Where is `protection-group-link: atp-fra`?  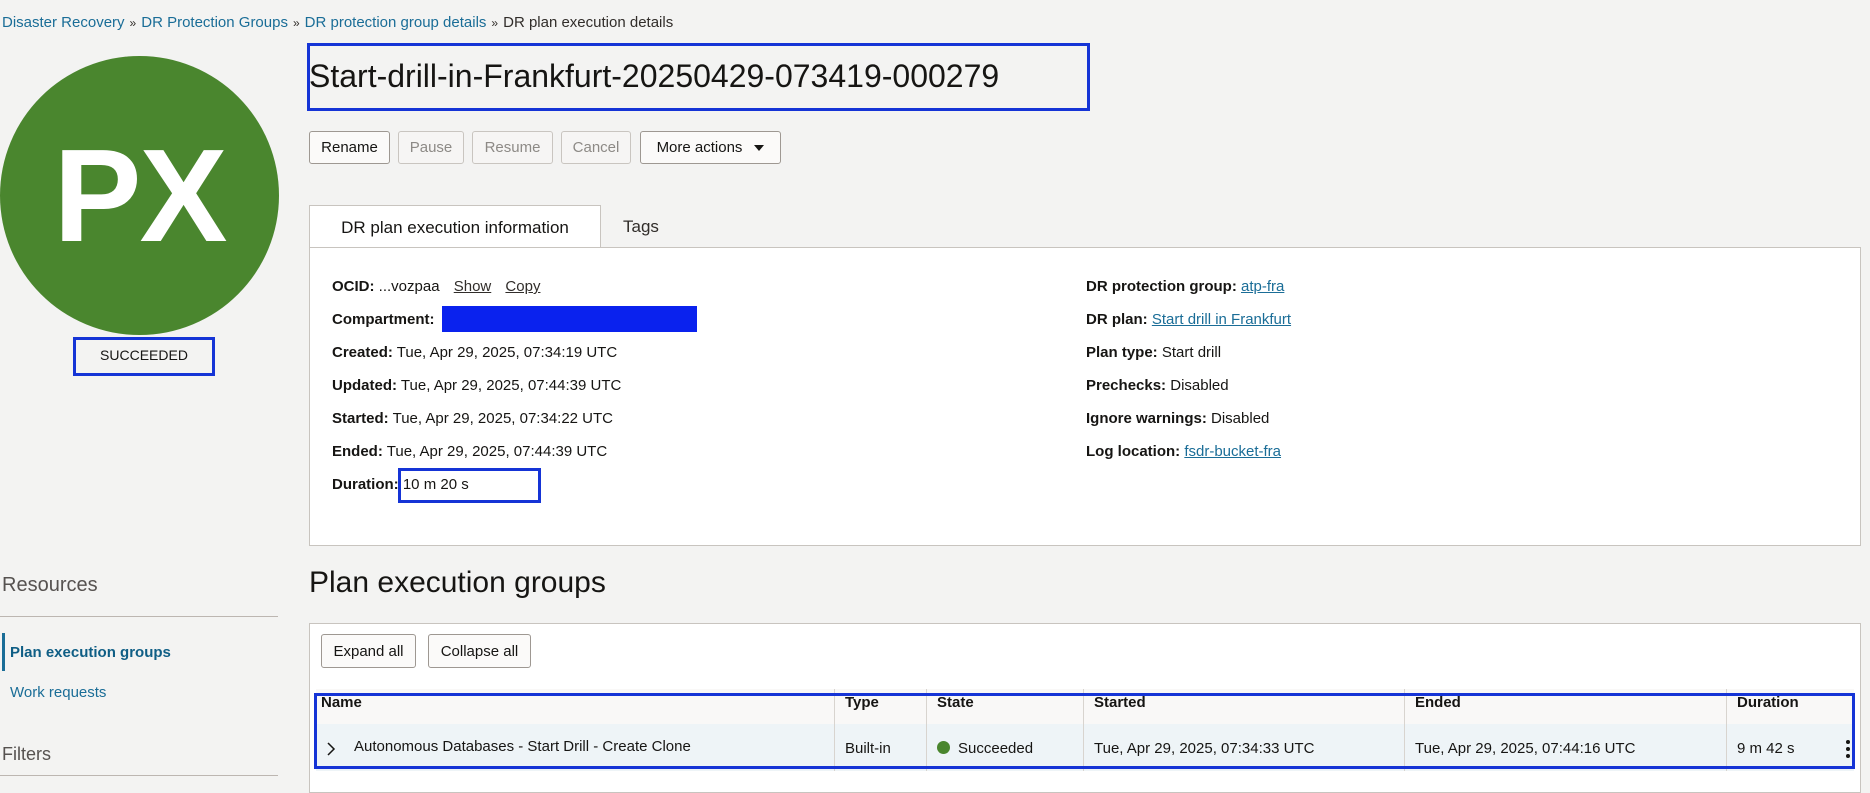
protection-group-link: atp-fra is located at coordinates (1262, 286).